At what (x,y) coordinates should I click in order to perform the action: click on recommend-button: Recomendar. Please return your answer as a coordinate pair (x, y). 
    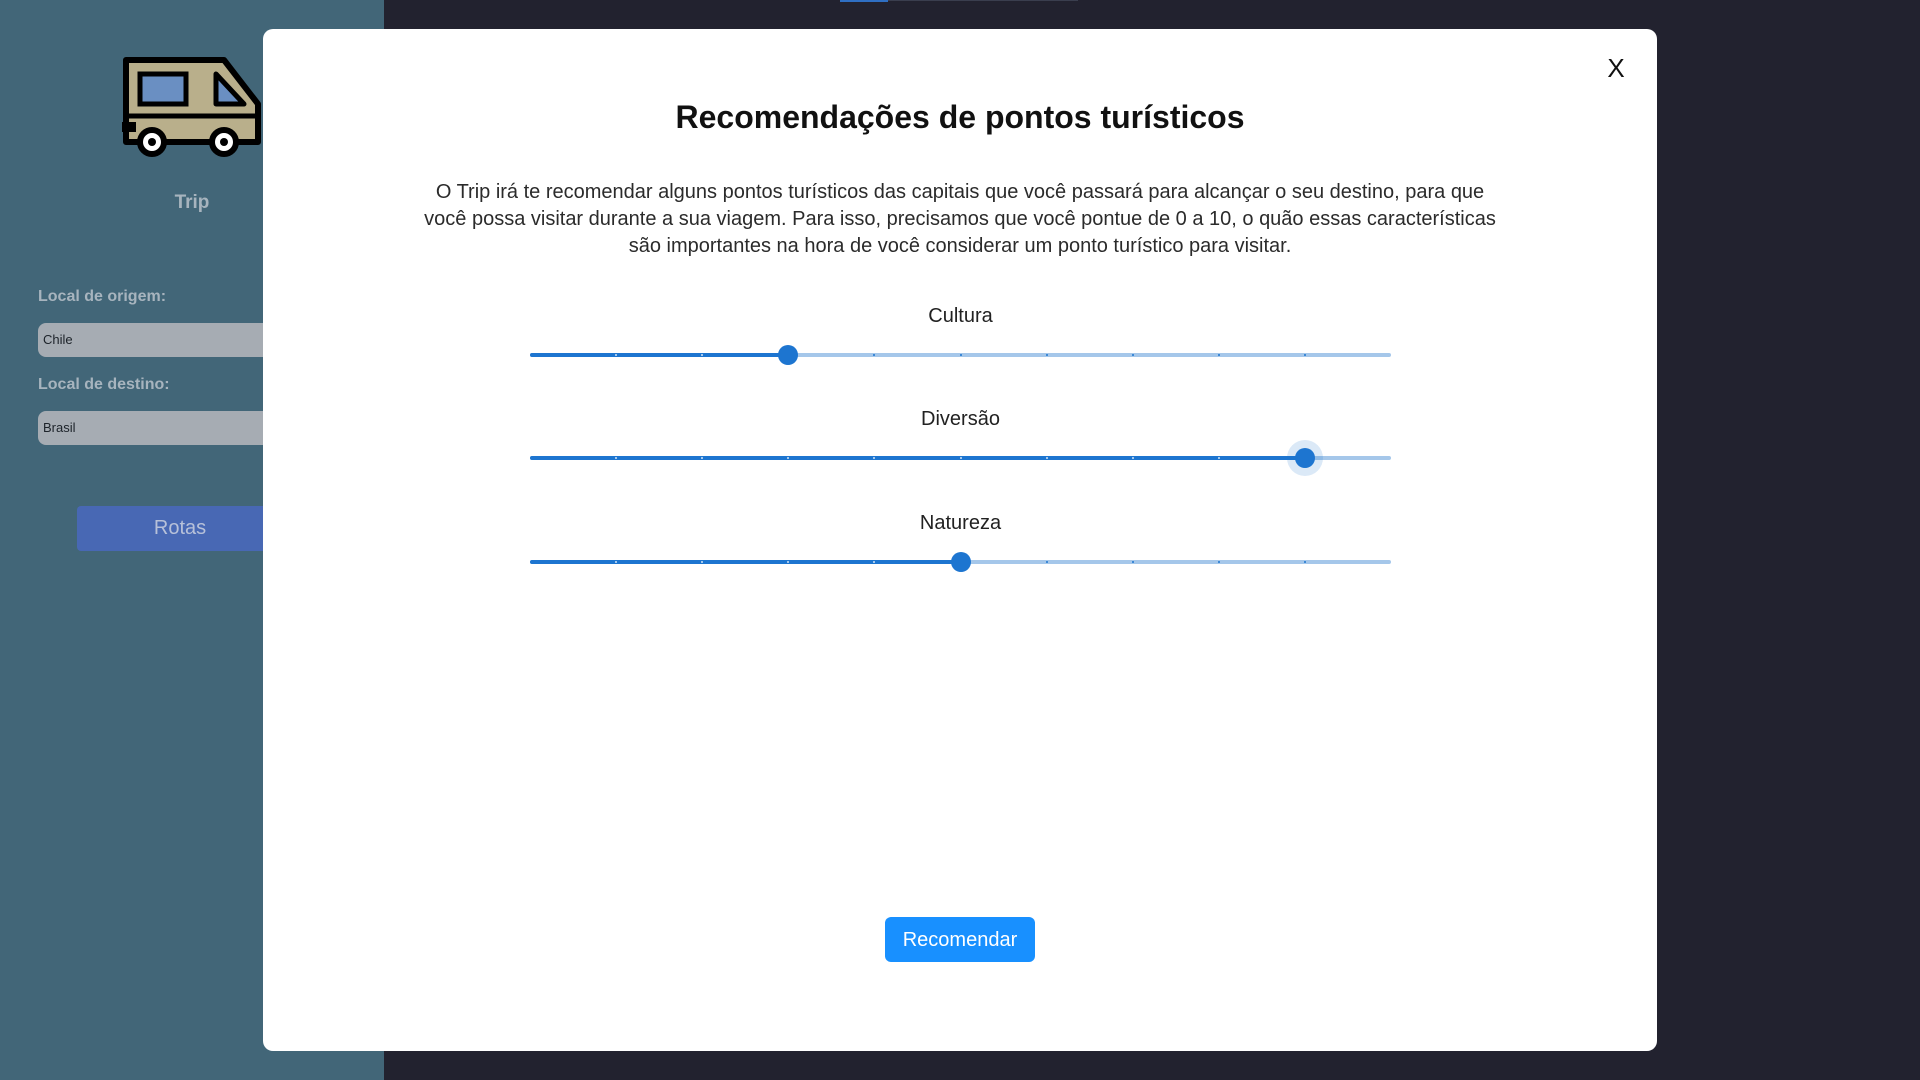
    Looking at the image, I should click on (960, 939).